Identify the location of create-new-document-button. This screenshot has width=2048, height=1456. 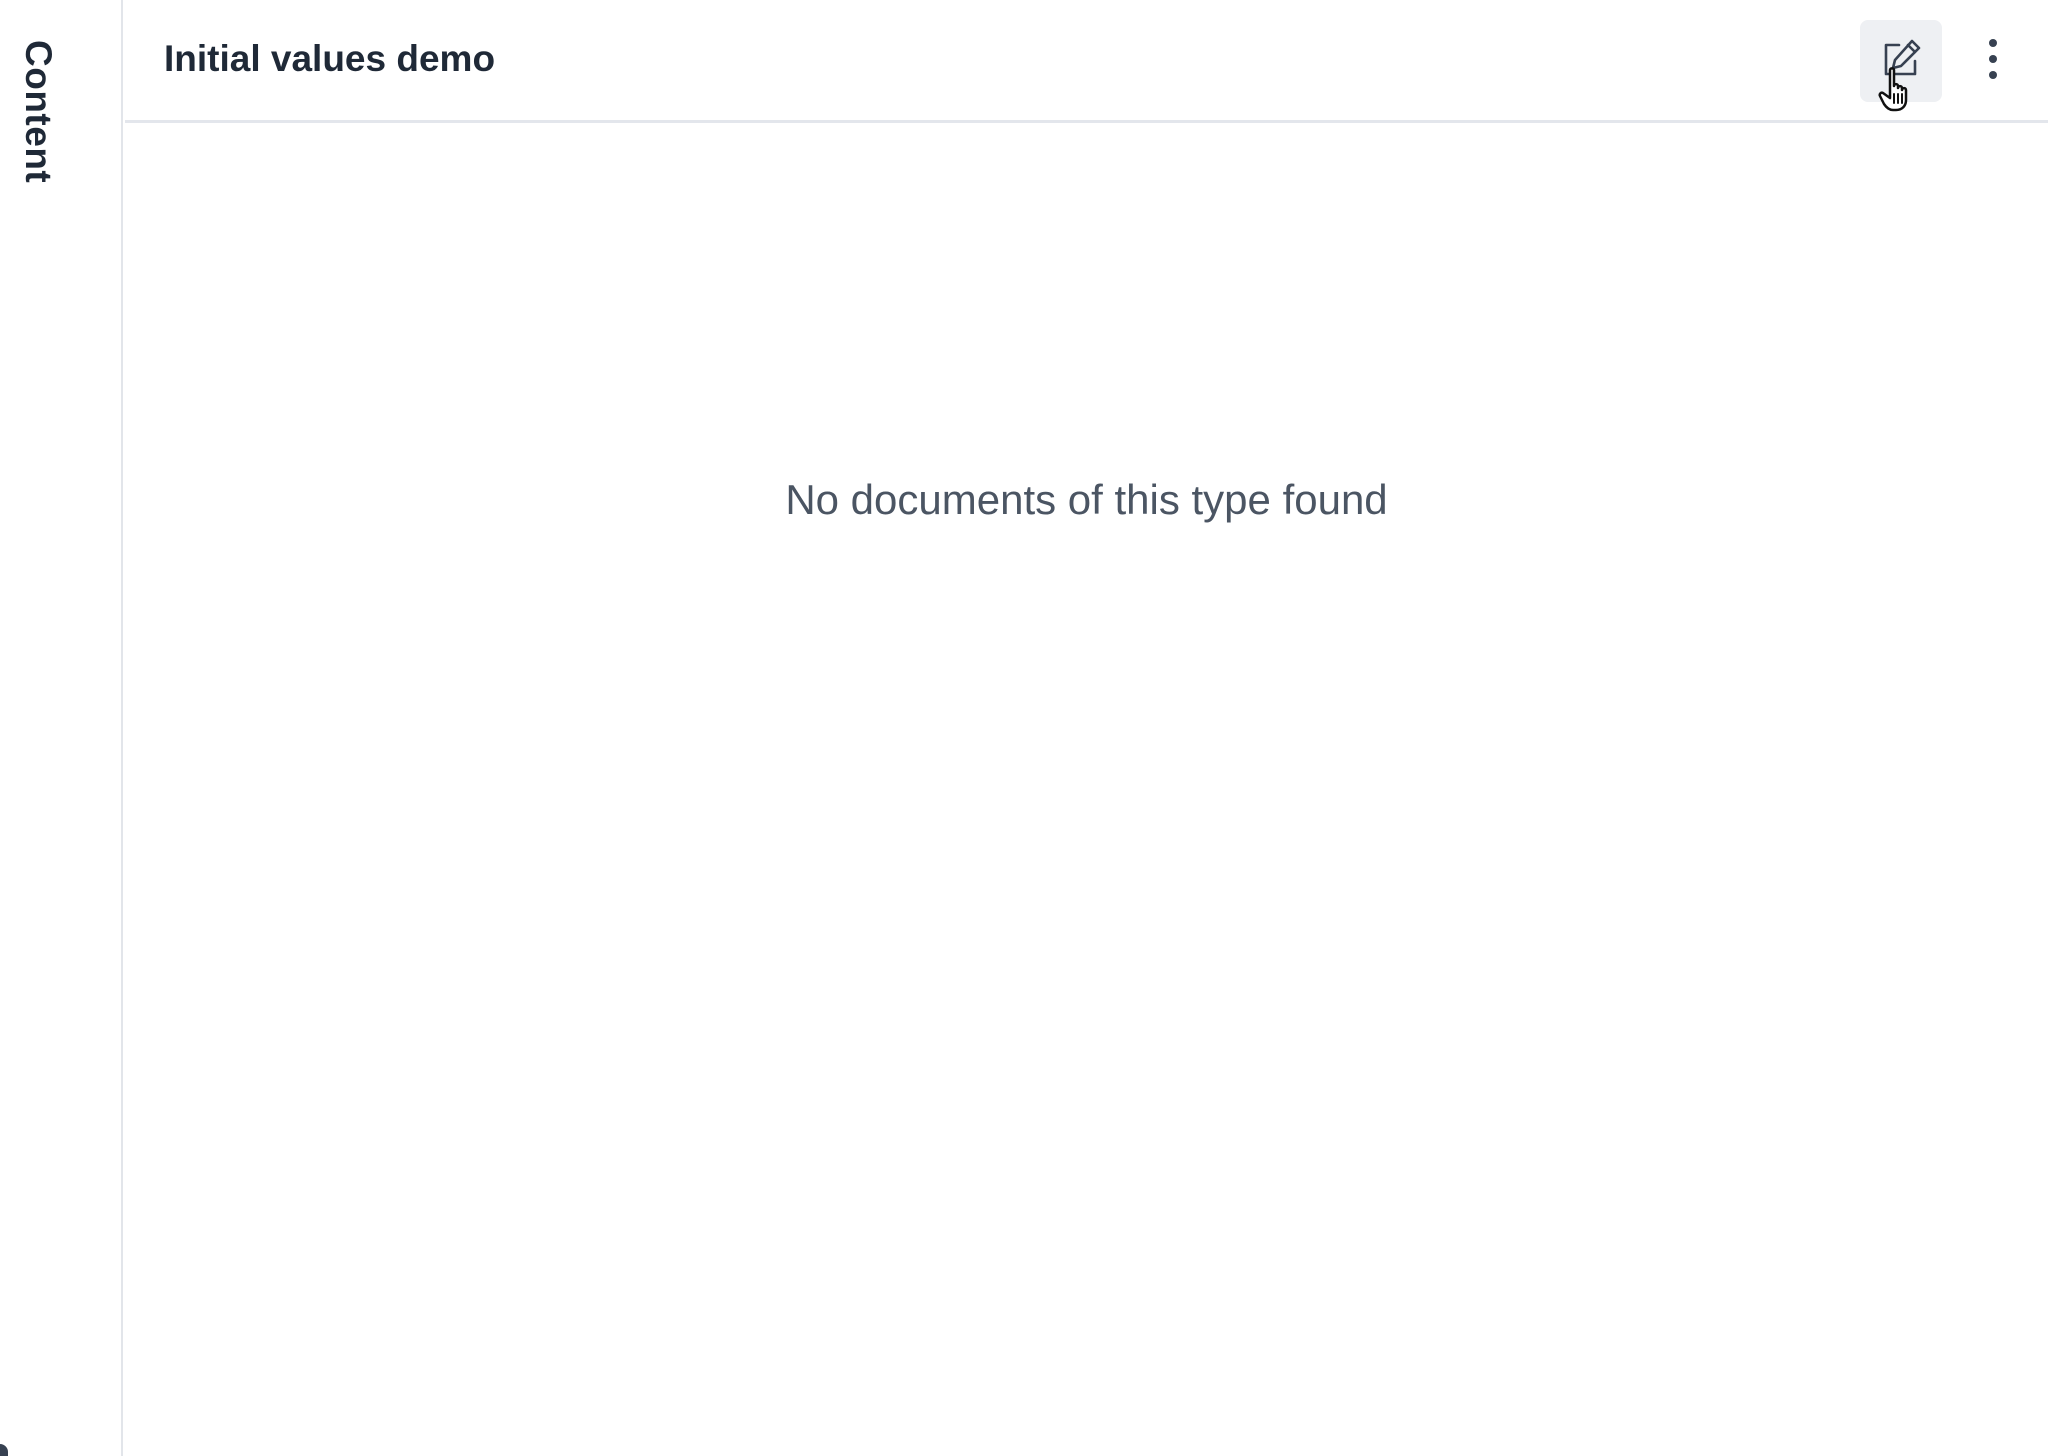
(1901, 61).